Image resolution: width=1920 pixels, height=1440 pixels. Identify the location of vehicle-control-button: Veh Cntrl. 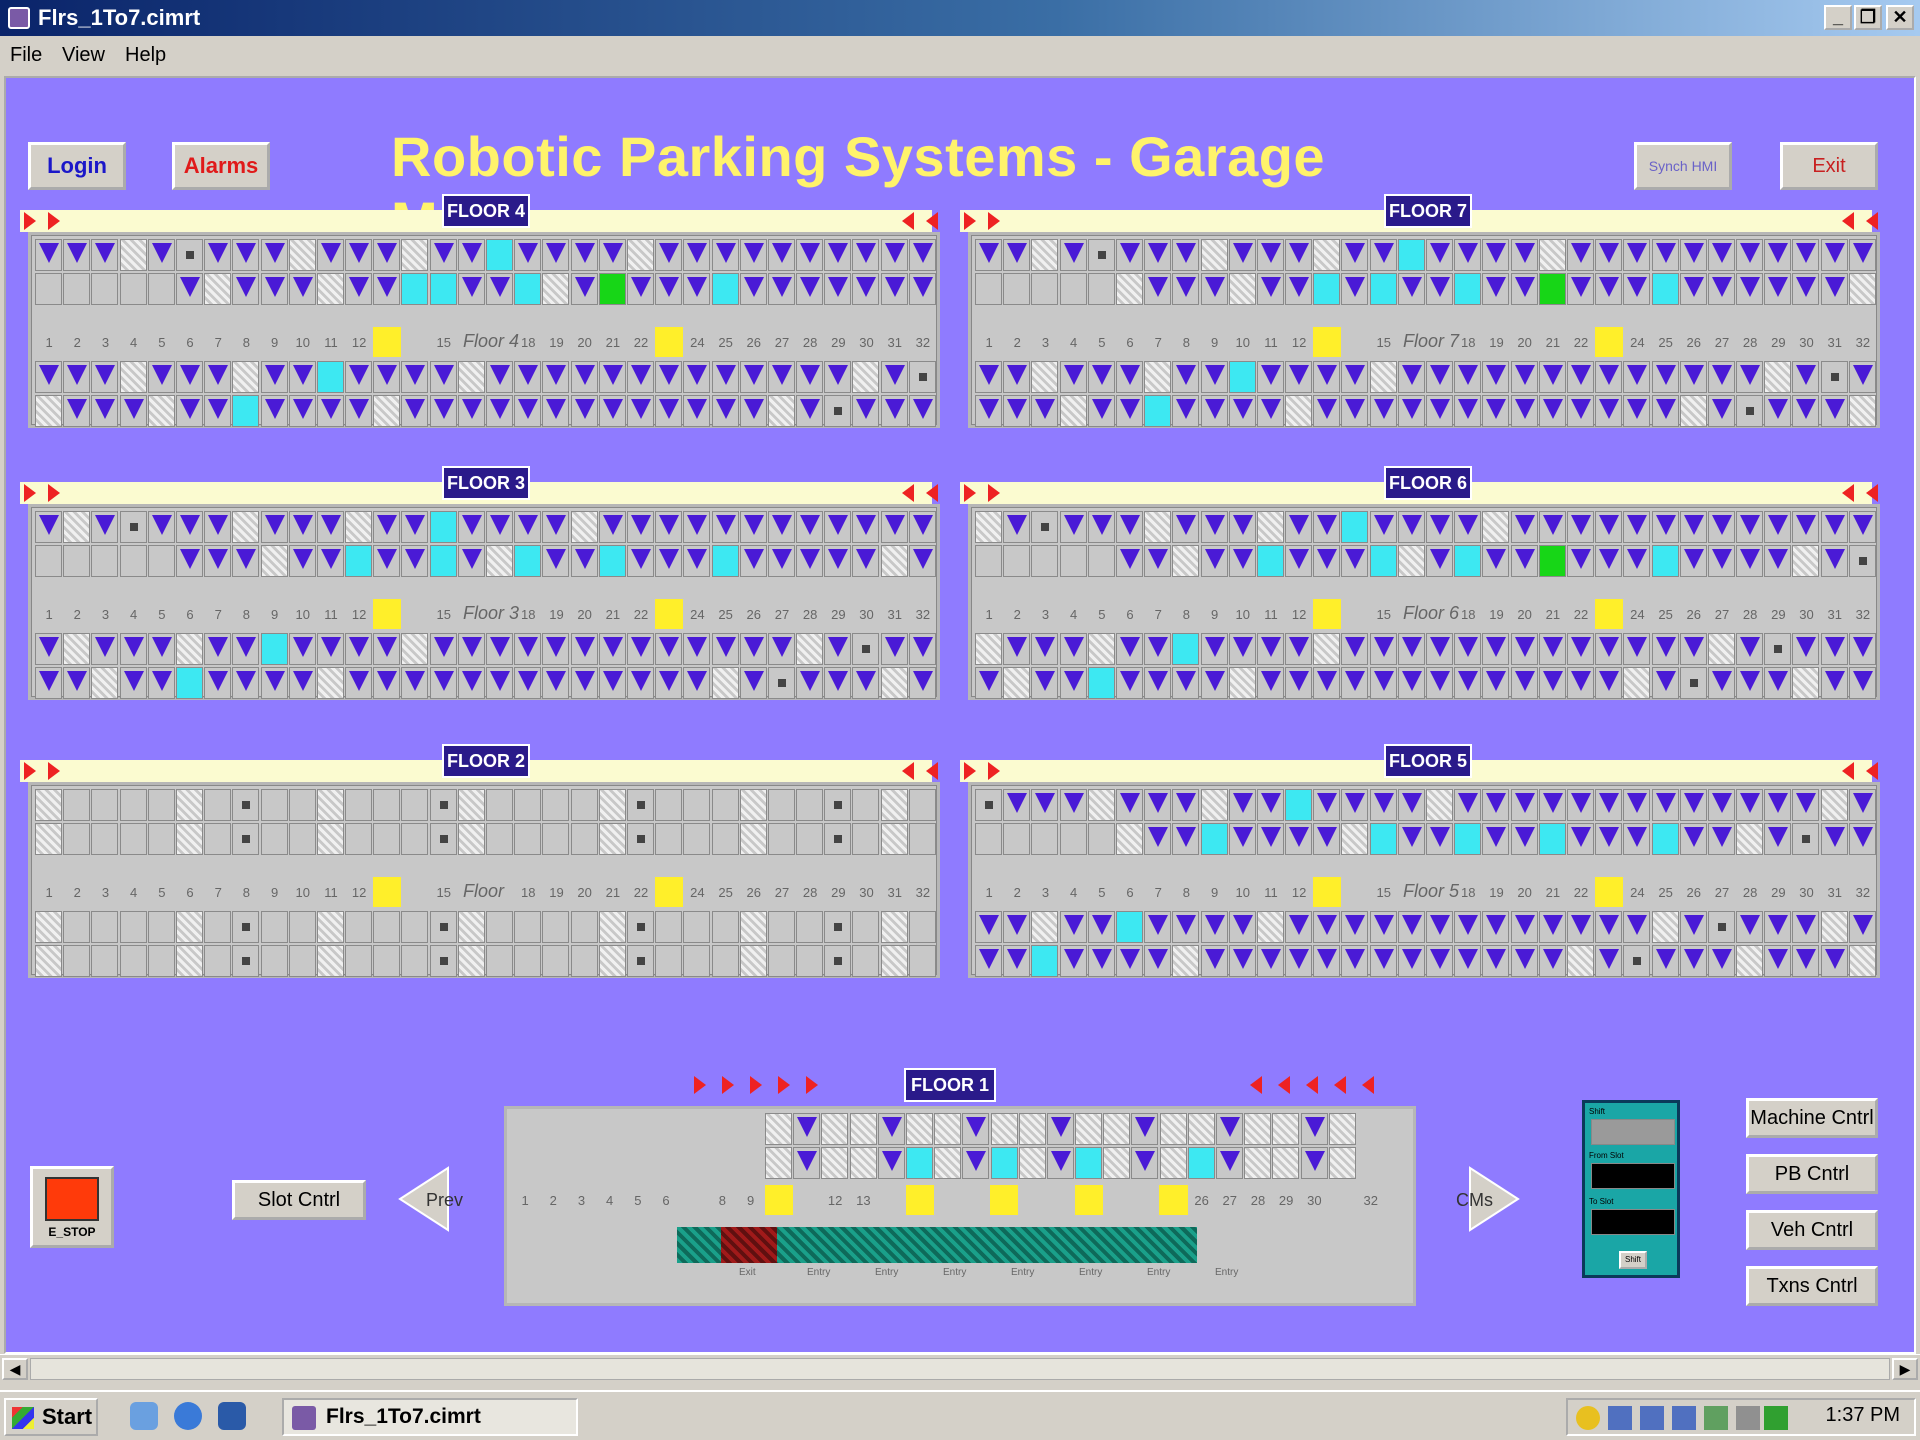
(1812, 1230).